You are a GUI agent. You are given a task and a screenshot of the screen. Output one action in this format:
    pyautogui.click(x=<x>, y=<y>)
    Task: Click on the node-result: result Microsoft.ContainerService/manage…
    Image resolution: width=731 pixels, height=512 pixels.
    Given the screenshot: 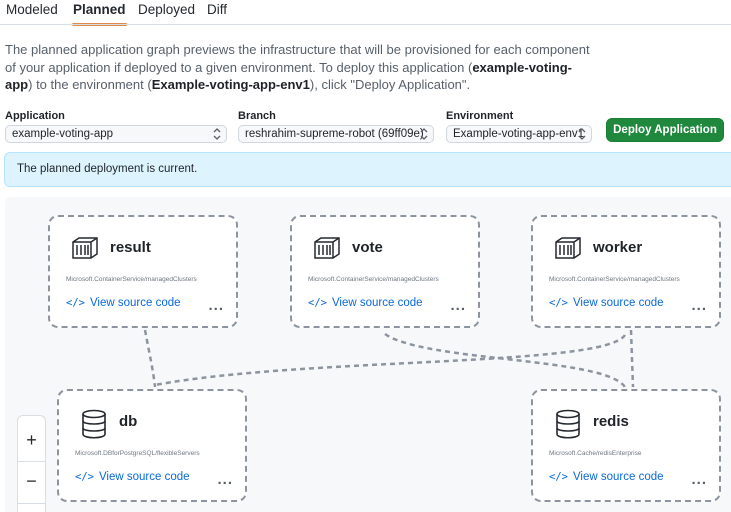 What is the action you would take?
    pyautogui.click(x=143, y=271)
    